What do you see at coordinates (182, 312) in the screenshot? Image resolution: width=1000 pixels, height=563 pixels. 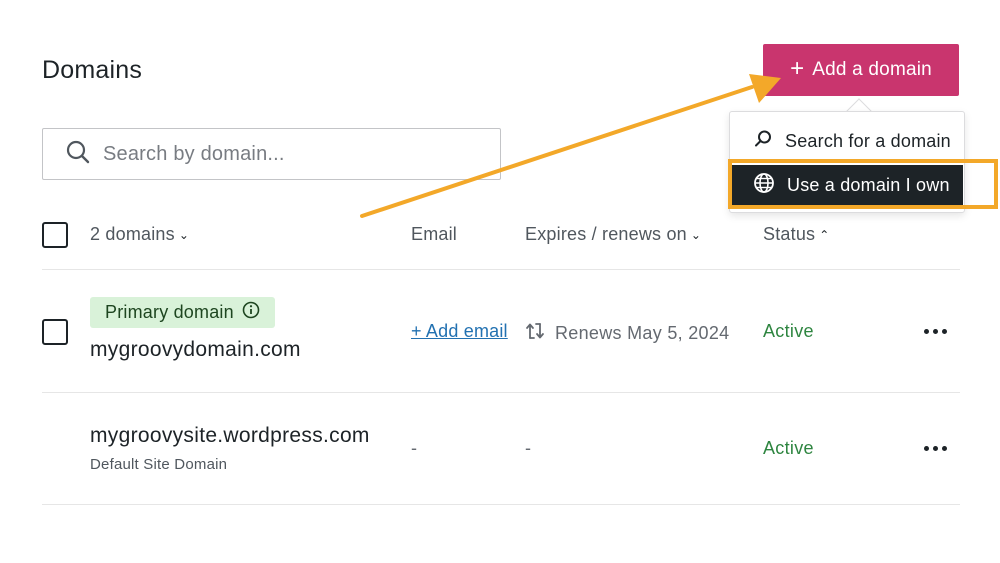 I see `primary-domain-badge: Primary domain` at bounding box center [182, 312].